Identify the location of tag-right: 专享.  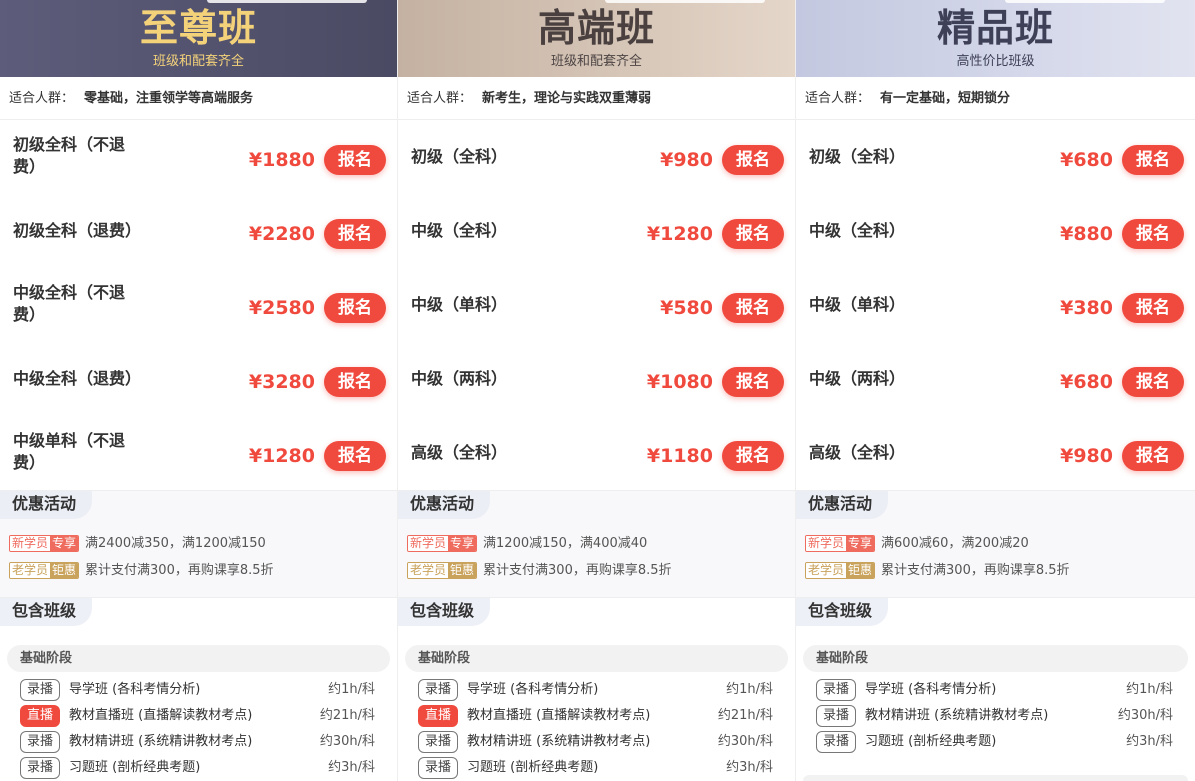
(462, 543).